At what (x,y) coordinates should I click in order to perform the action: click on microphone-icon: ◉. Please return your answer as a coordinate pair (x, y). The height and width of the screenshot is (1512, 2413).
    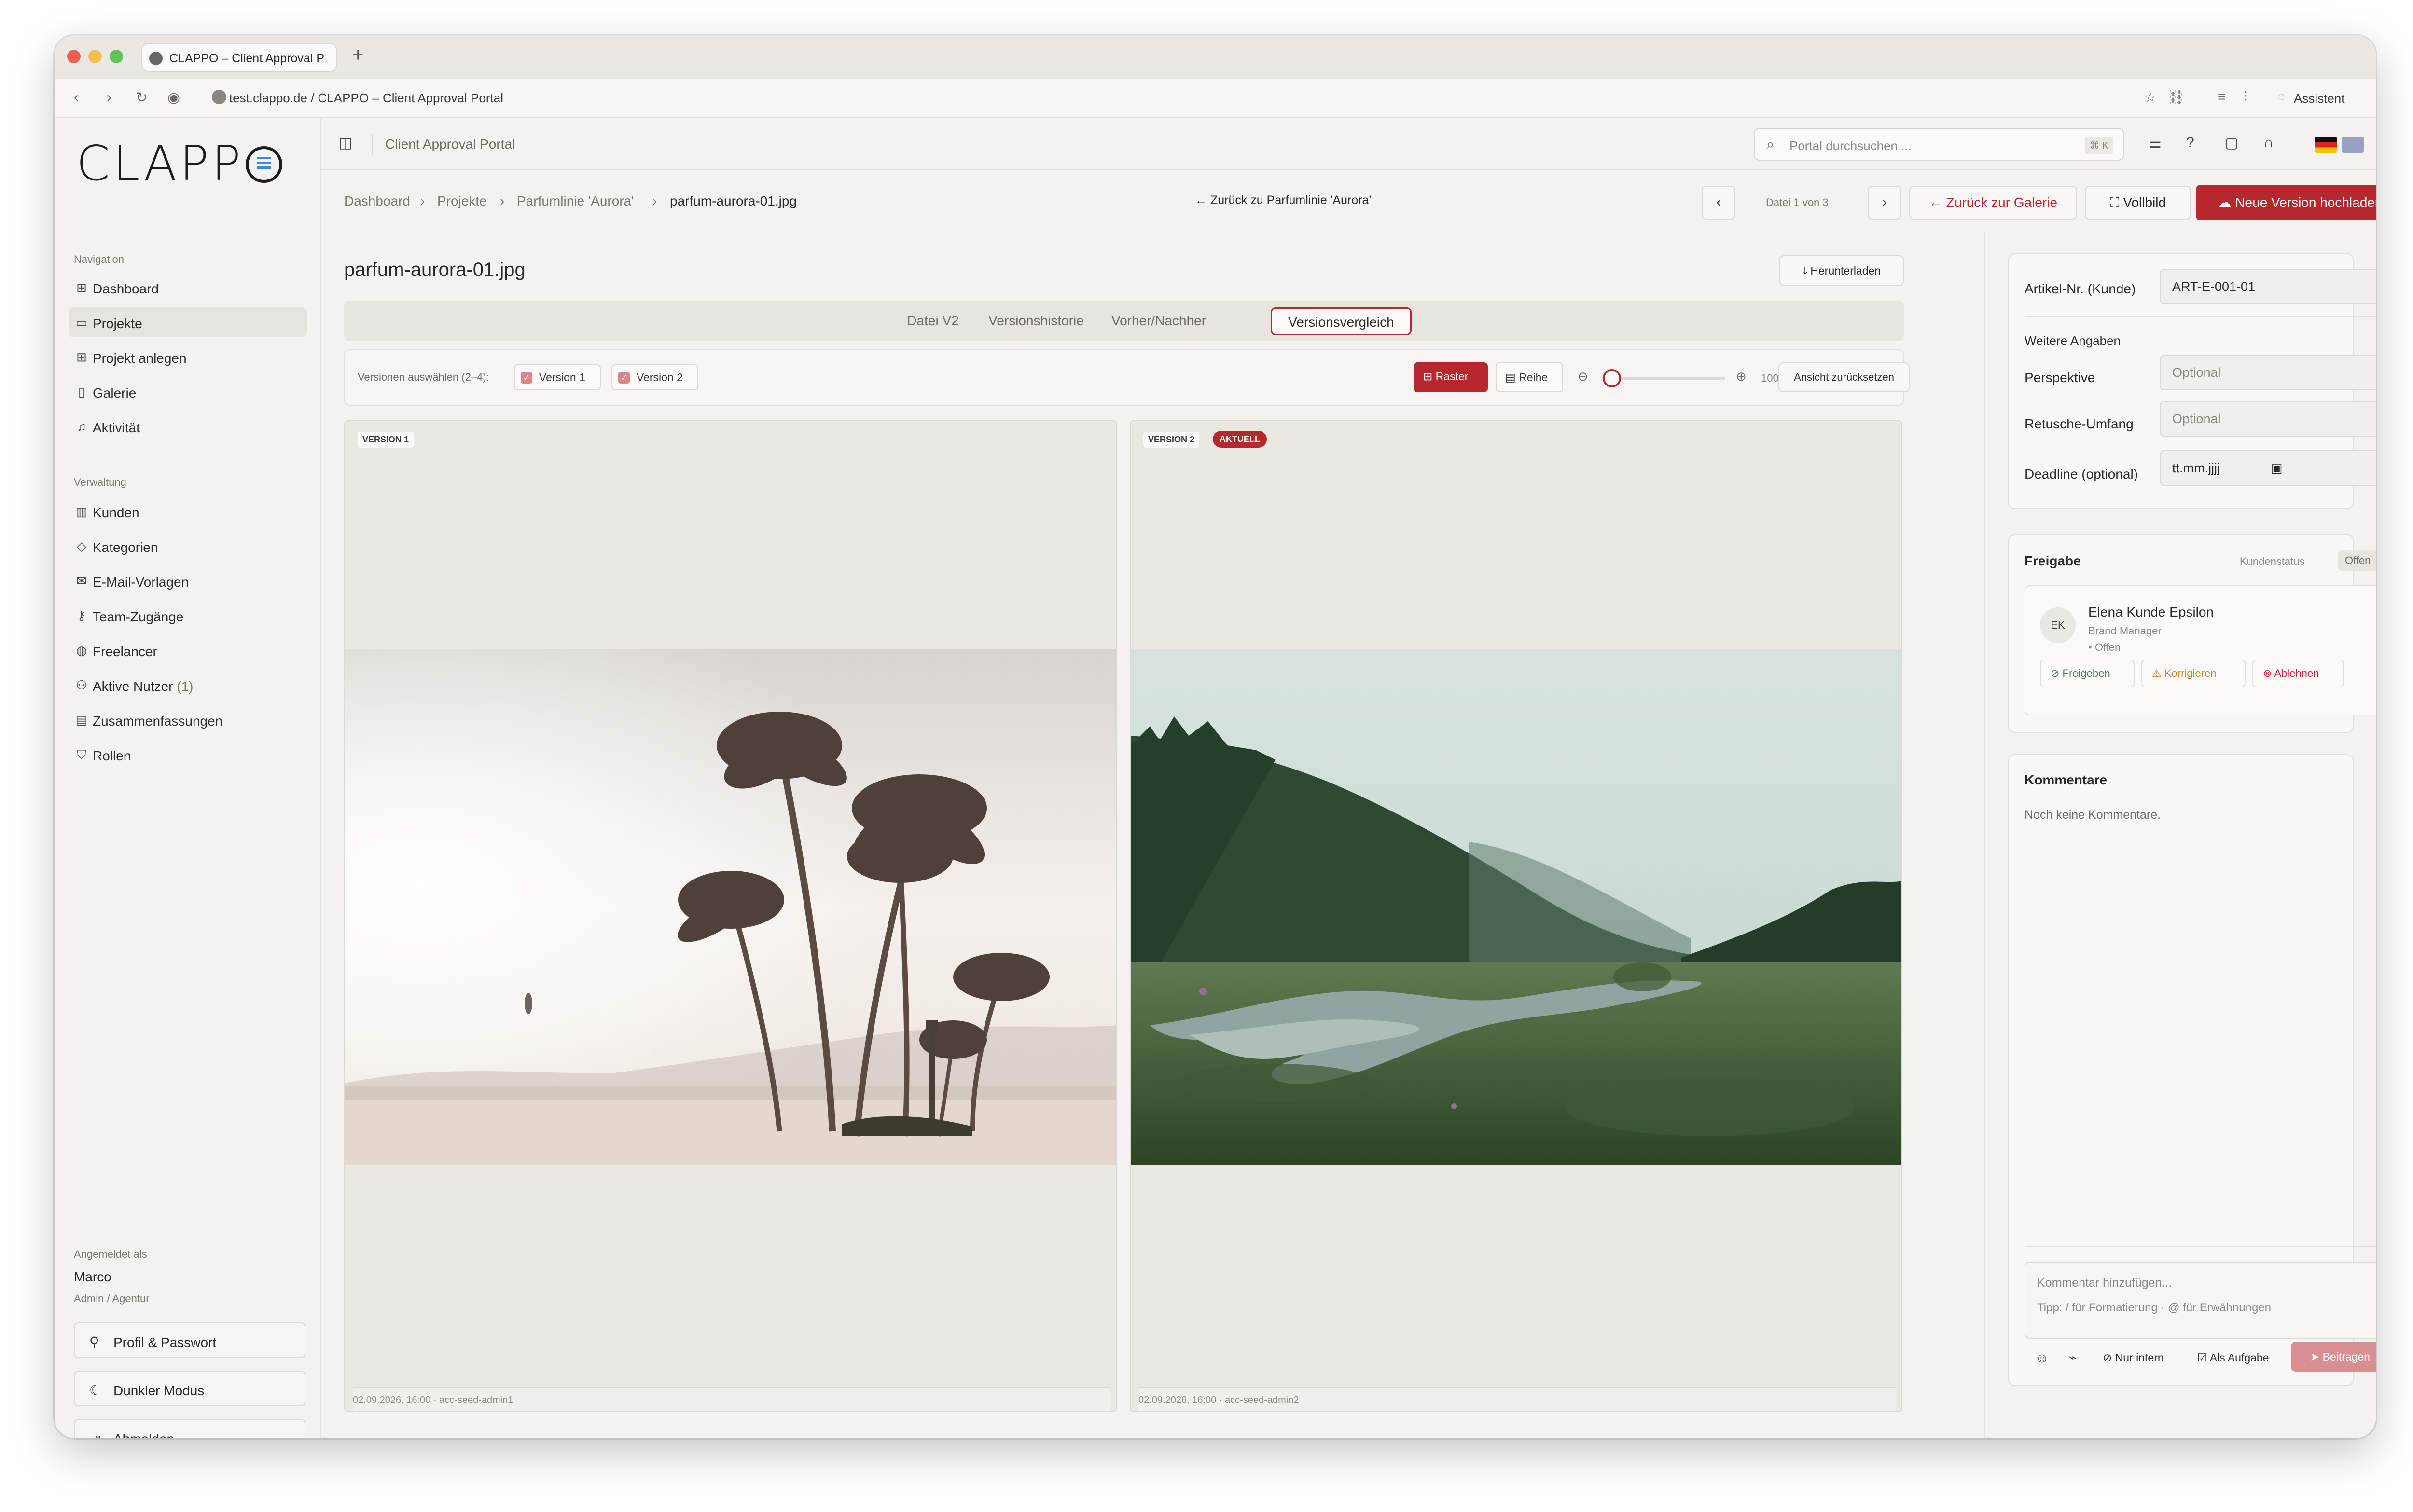
    Looking at the image, I should click on (173, 97).